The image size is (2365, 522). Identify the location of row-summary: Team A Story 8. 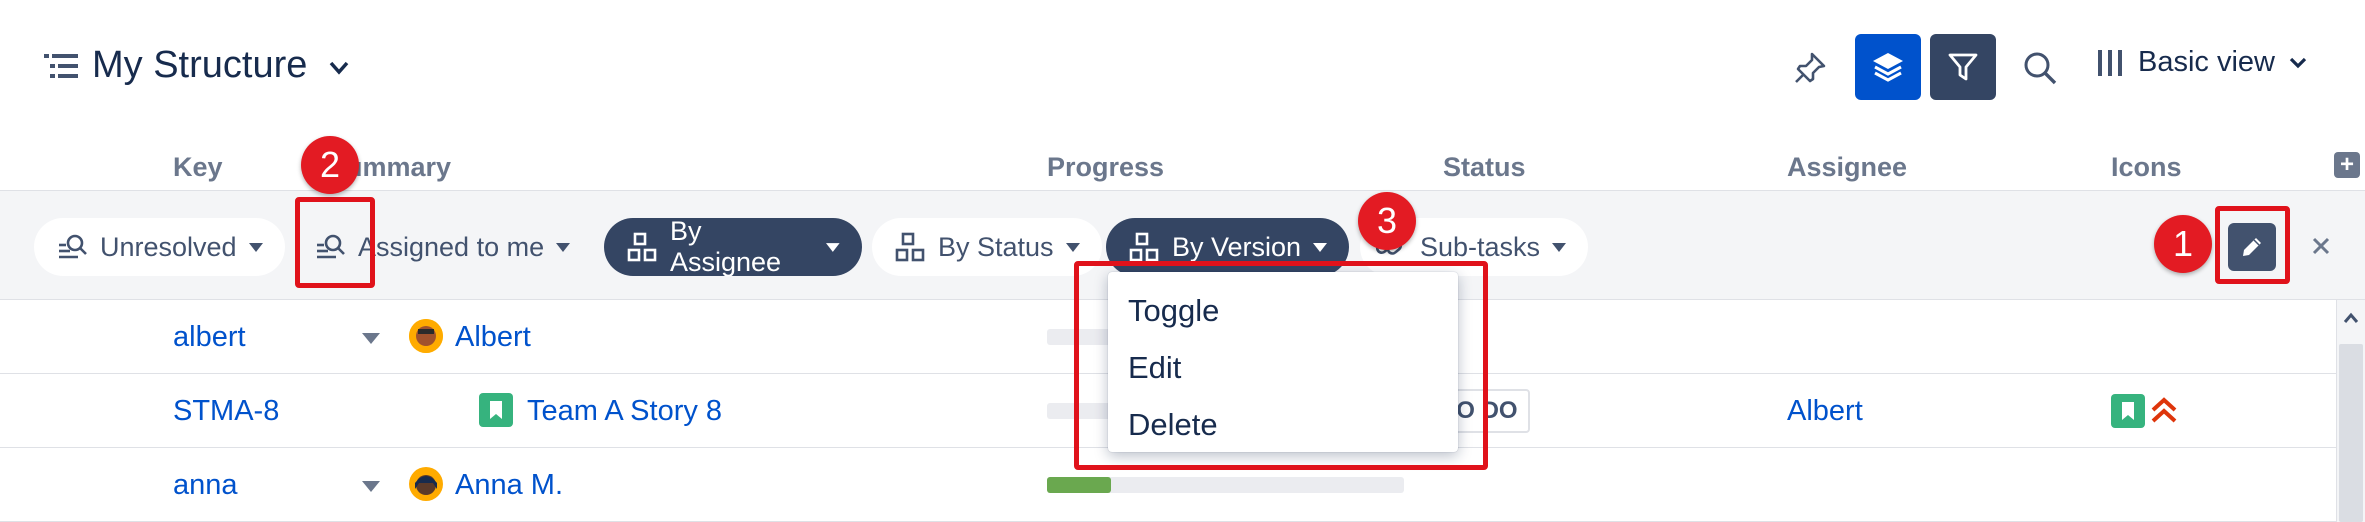
(624, 411).